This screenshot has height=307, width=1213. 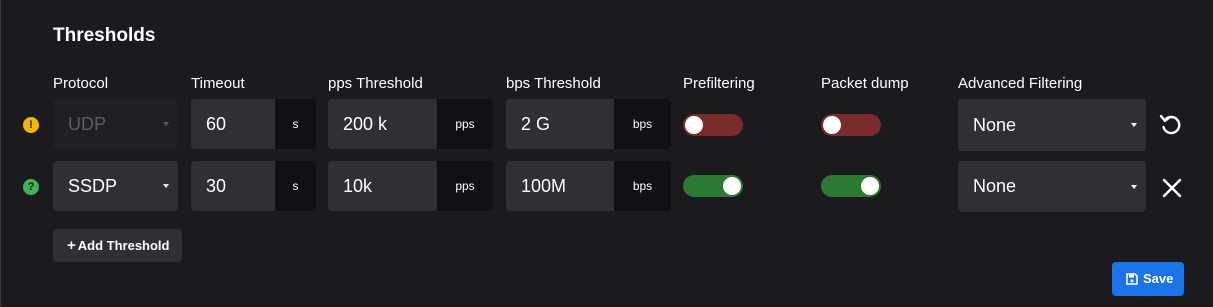 I want to click on timeout-input: 30, so click(x=233, y=186).